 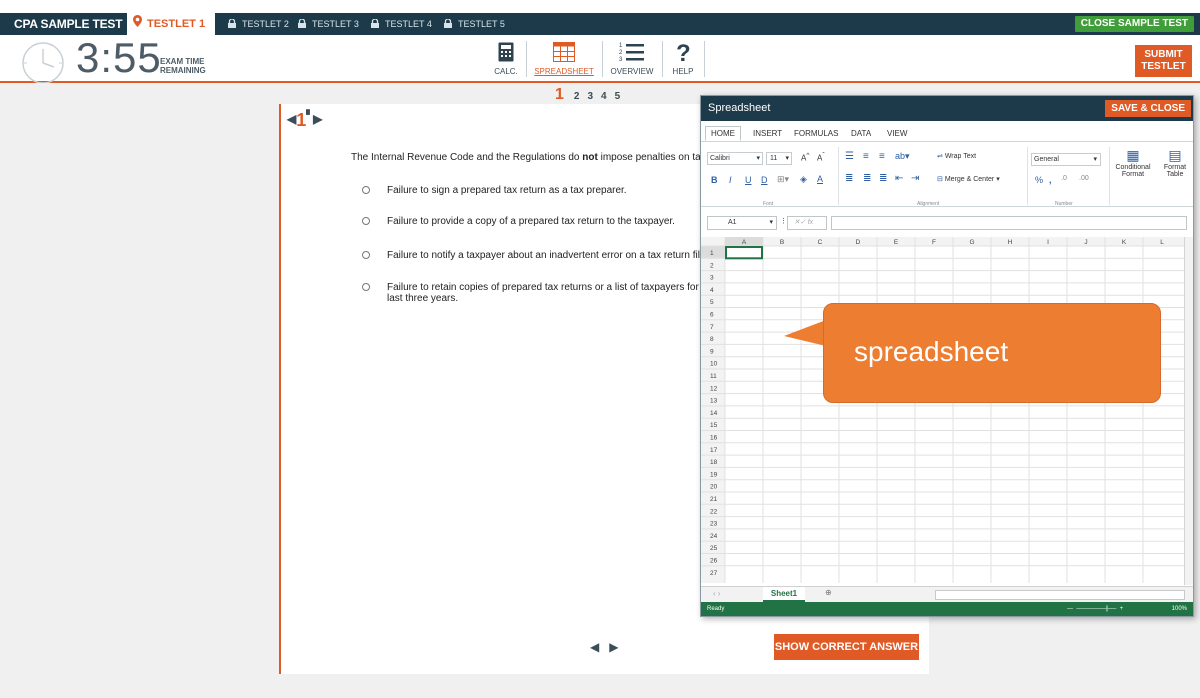 What do you see at coordinates (1066, 159) in the screenshot?
I see `number-format-select: General ▾` at bounding box center [1066, 159].